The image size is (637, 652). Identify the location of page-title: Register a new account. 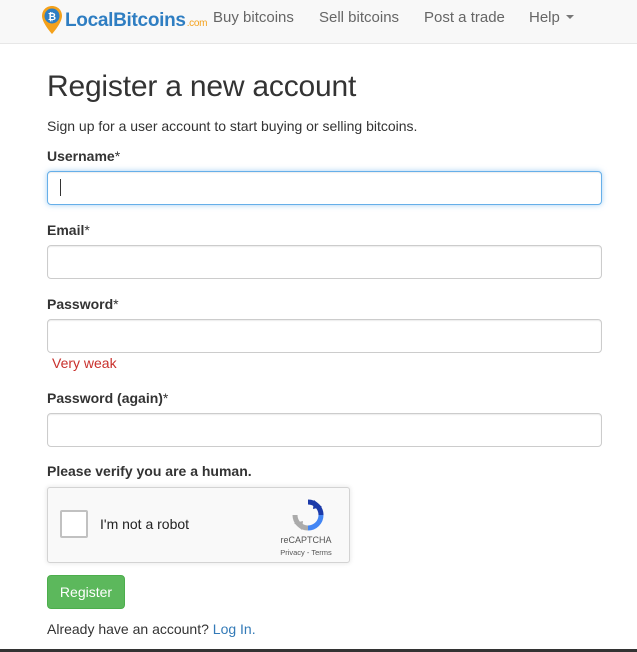
(202, 86).